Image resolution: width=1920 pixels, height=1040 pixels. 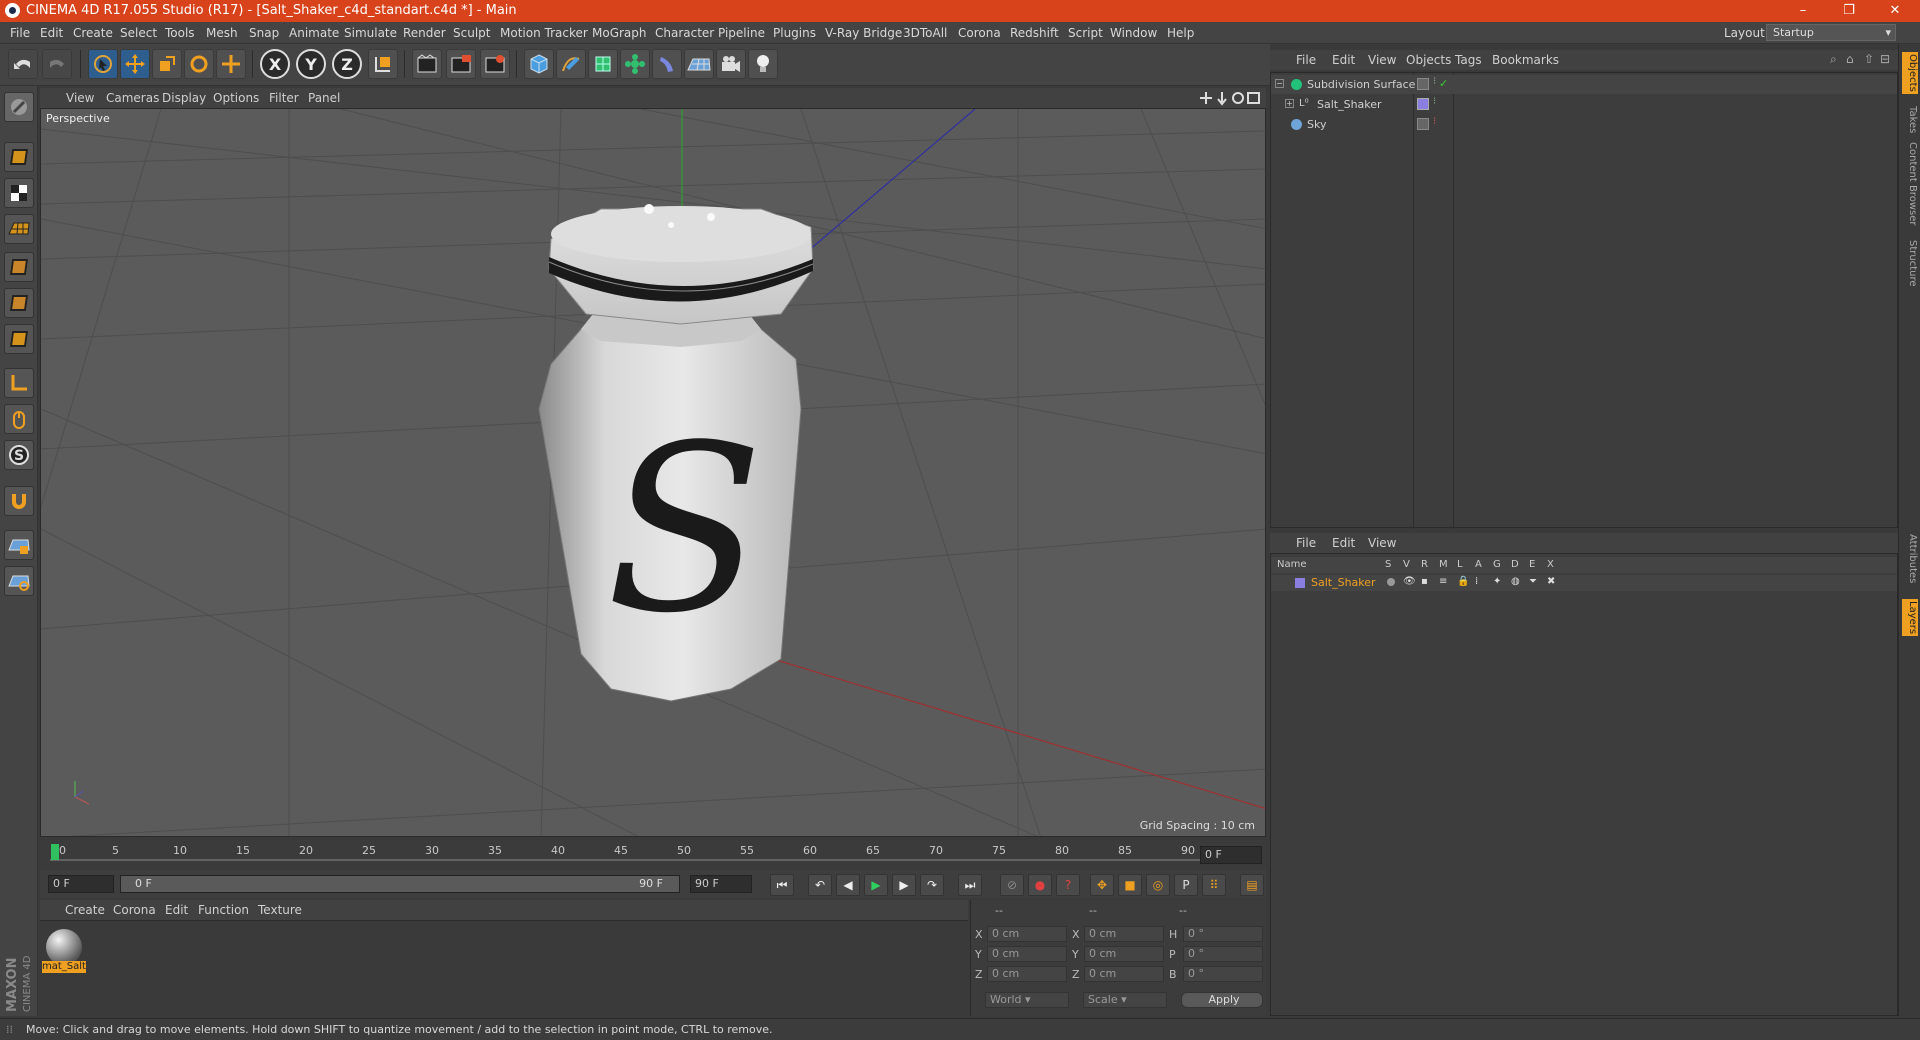 I want to click on viewport-menu-view: View, so click(x=80, y=98).